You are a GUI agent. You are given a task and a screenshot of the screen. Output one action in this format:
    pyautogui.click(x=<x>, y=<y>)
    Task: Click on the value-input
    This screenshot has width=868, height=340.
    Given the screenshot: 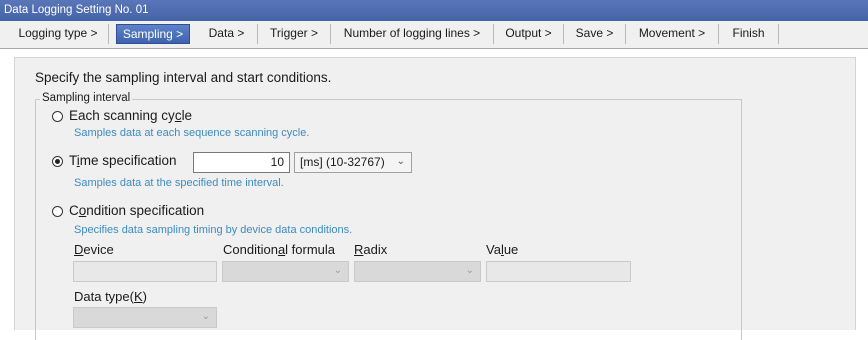 What is the action you would take?
    pyautogui.click(x=558, y=271)
    